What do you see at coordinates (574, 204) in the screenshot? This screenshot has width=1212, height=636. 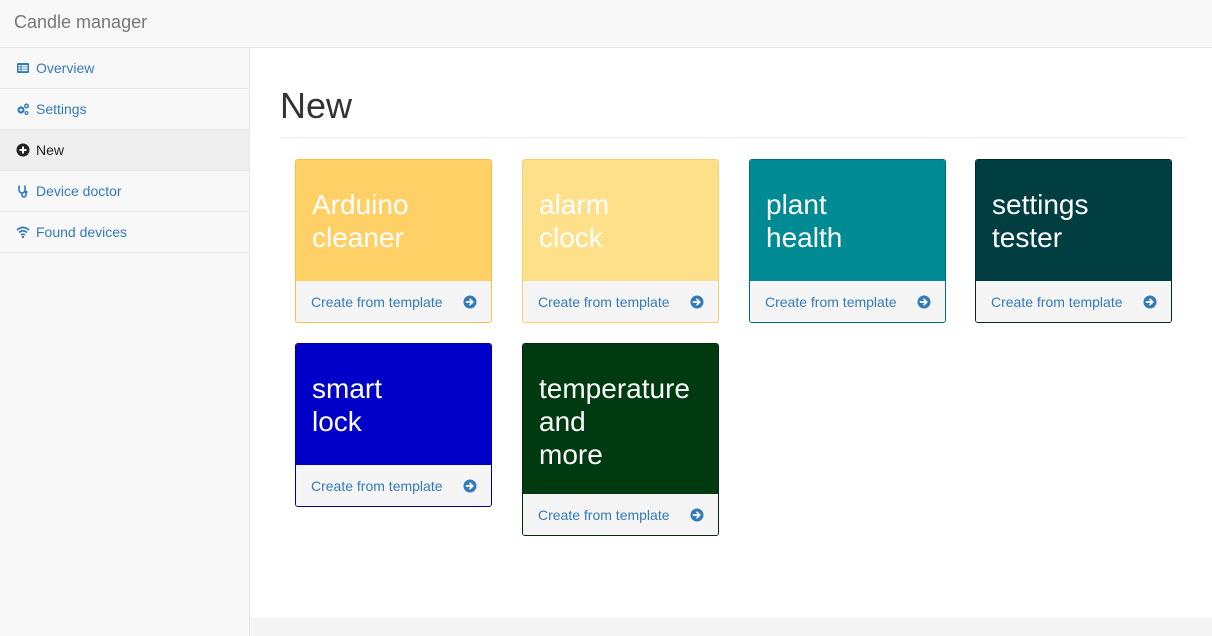 I see `card-title-line: alarm` at bounding box center [574, 204].